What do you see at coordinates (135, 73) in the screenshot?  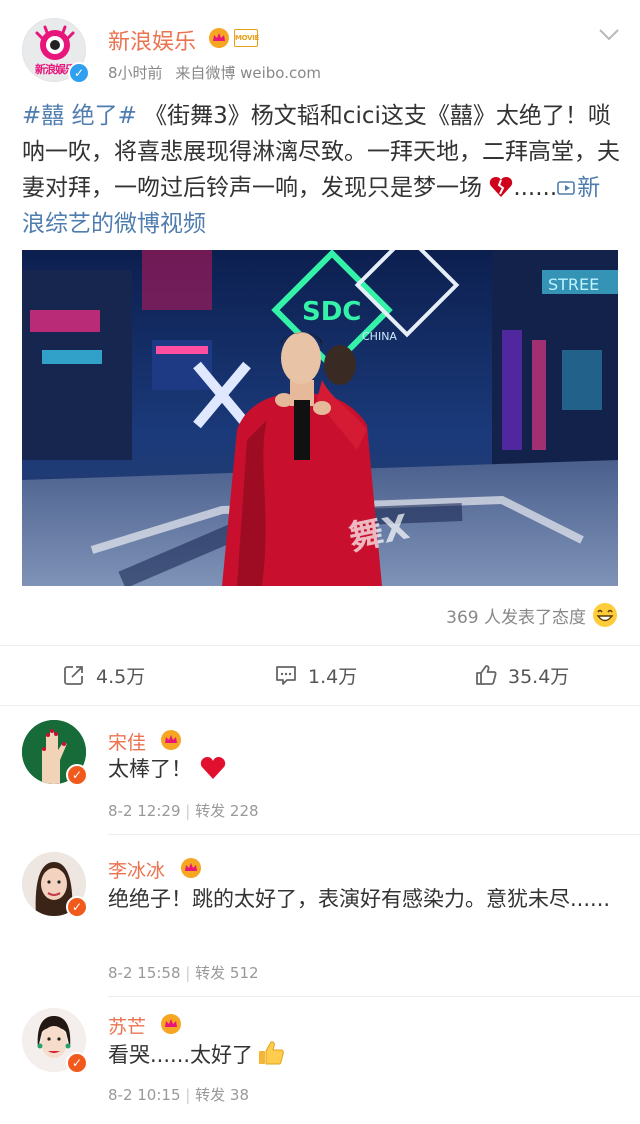 I see `post-time: 8小时前` at bounding box center [135, 73].